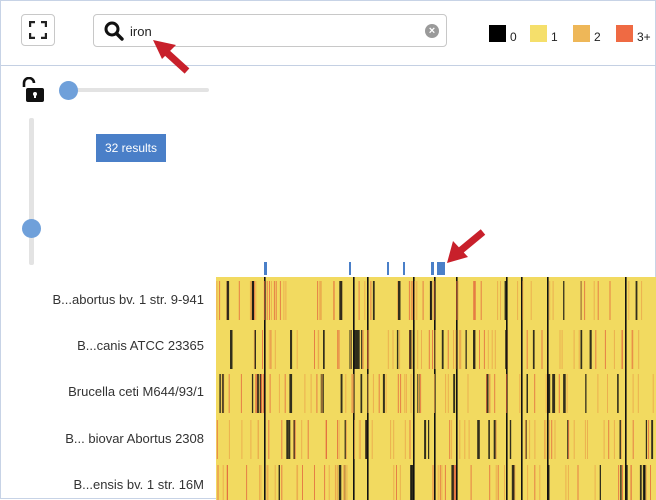 The width and height of the screenshot is (656, 500). I want to click on annotation-arrow-marker, so click(466, 246).